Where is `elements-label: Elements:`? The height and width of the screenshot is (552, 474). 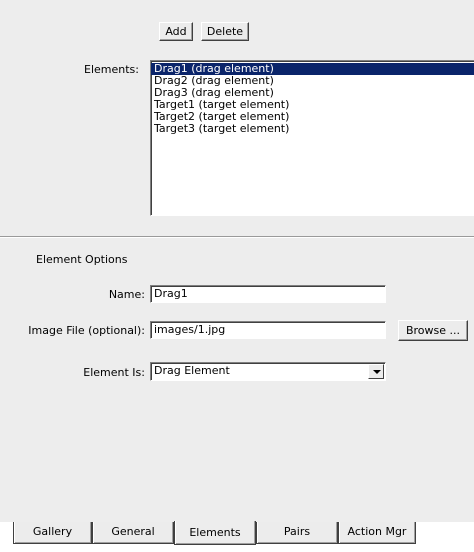 elements-label: Elements: is located at coordinates (111, 69).